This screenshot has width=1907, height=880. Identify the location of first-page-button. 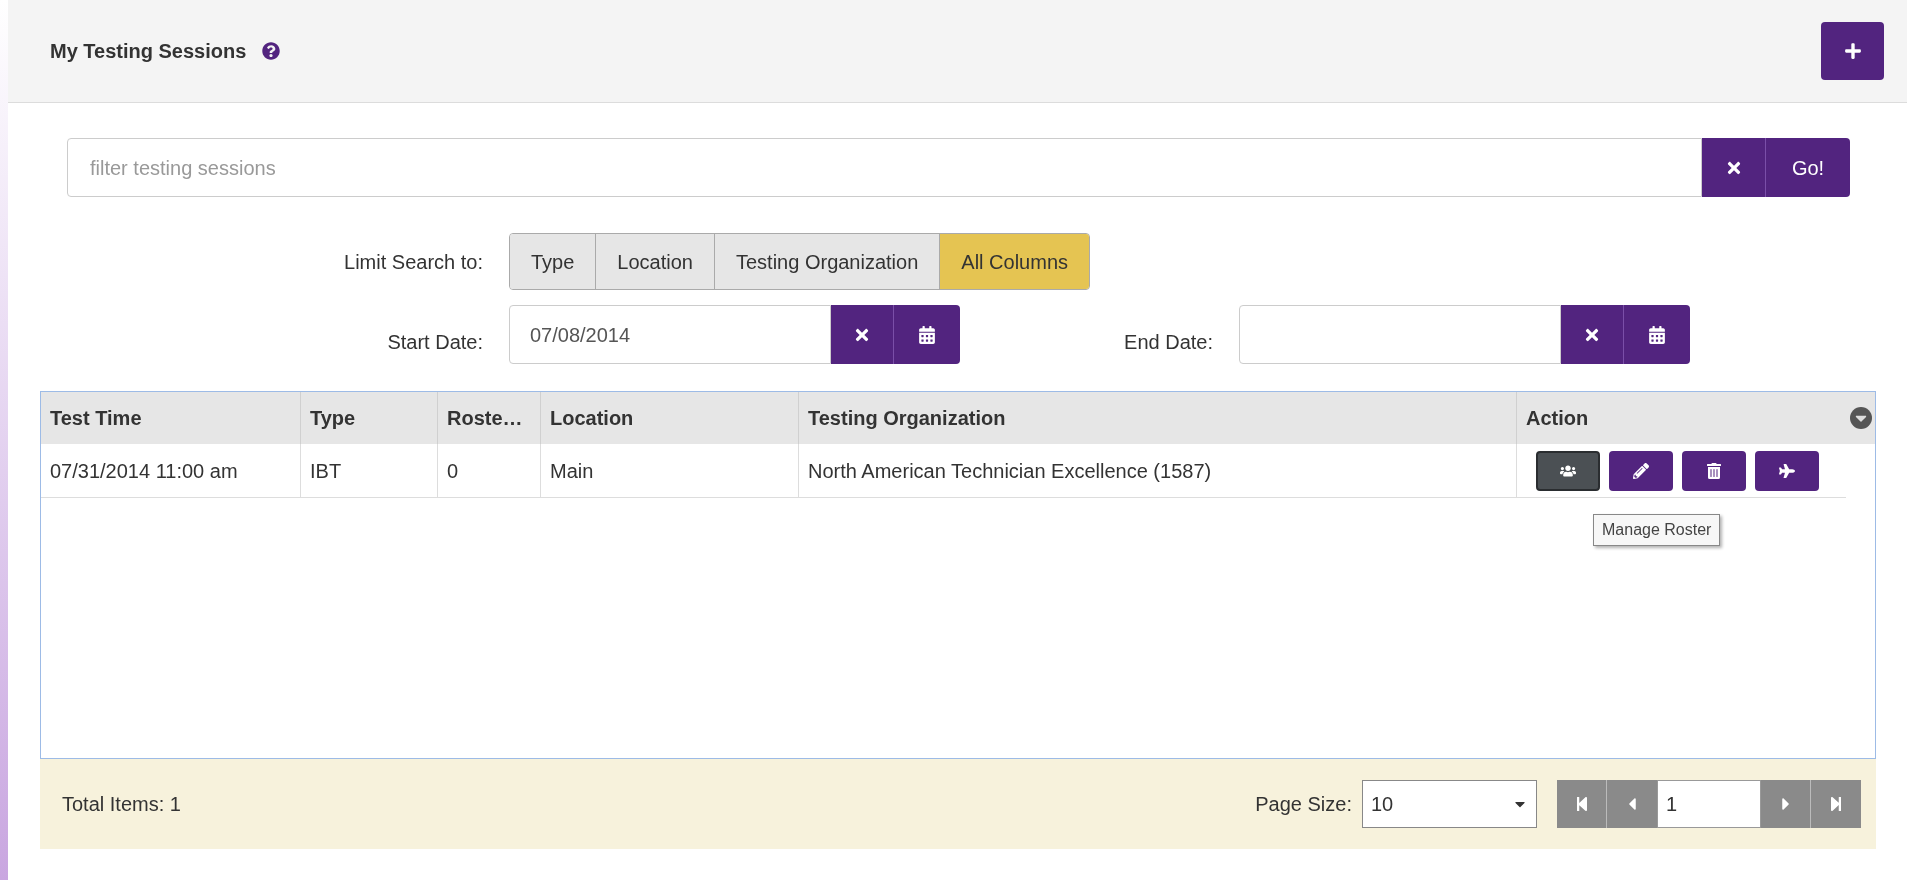
(1582, 804).